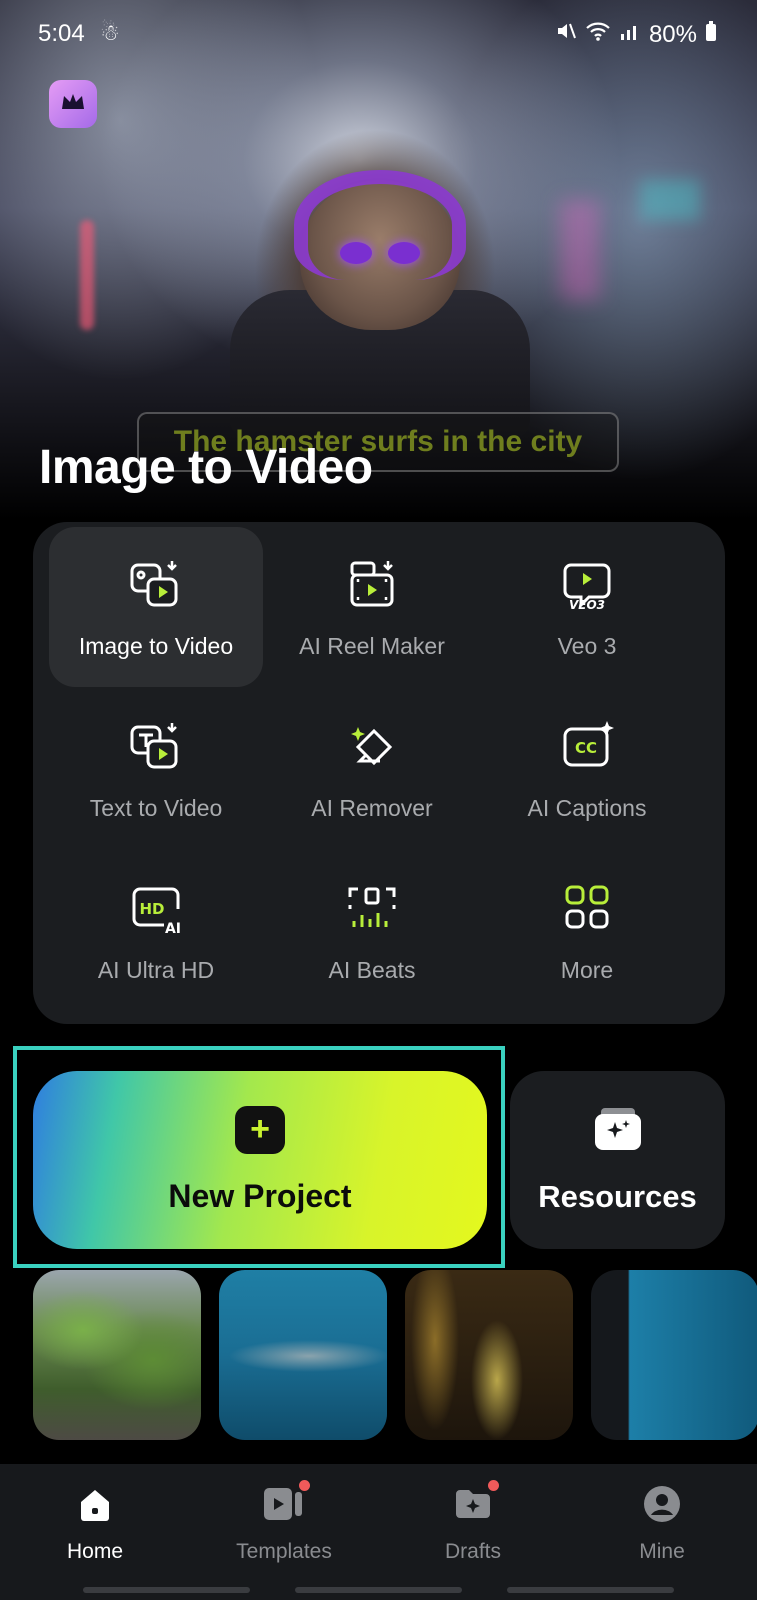 The image size is (757, 1600). What do you see at coordinates (372, 970) in the screenshot?
I see `tool-label: AI Beats` at bounding box center [372, 970].